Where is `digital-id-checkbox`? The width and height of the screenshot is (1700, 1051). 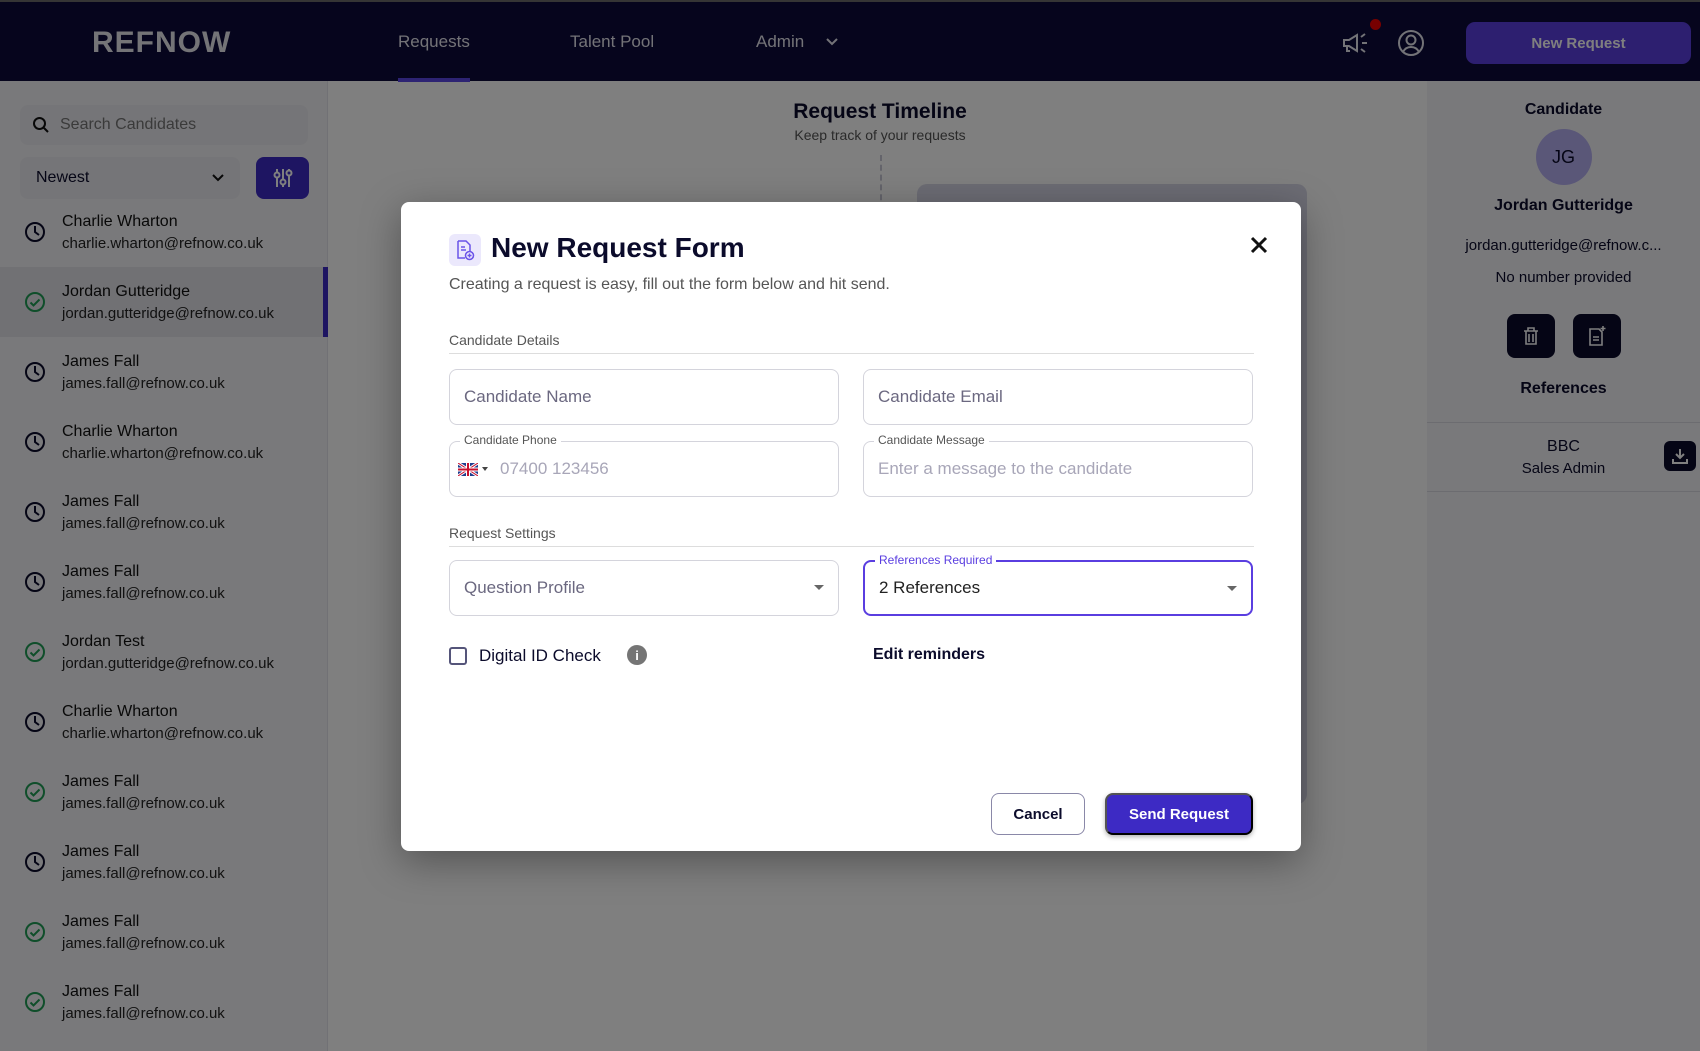
digital-id-checkbox is located at coordinates (458, 656).